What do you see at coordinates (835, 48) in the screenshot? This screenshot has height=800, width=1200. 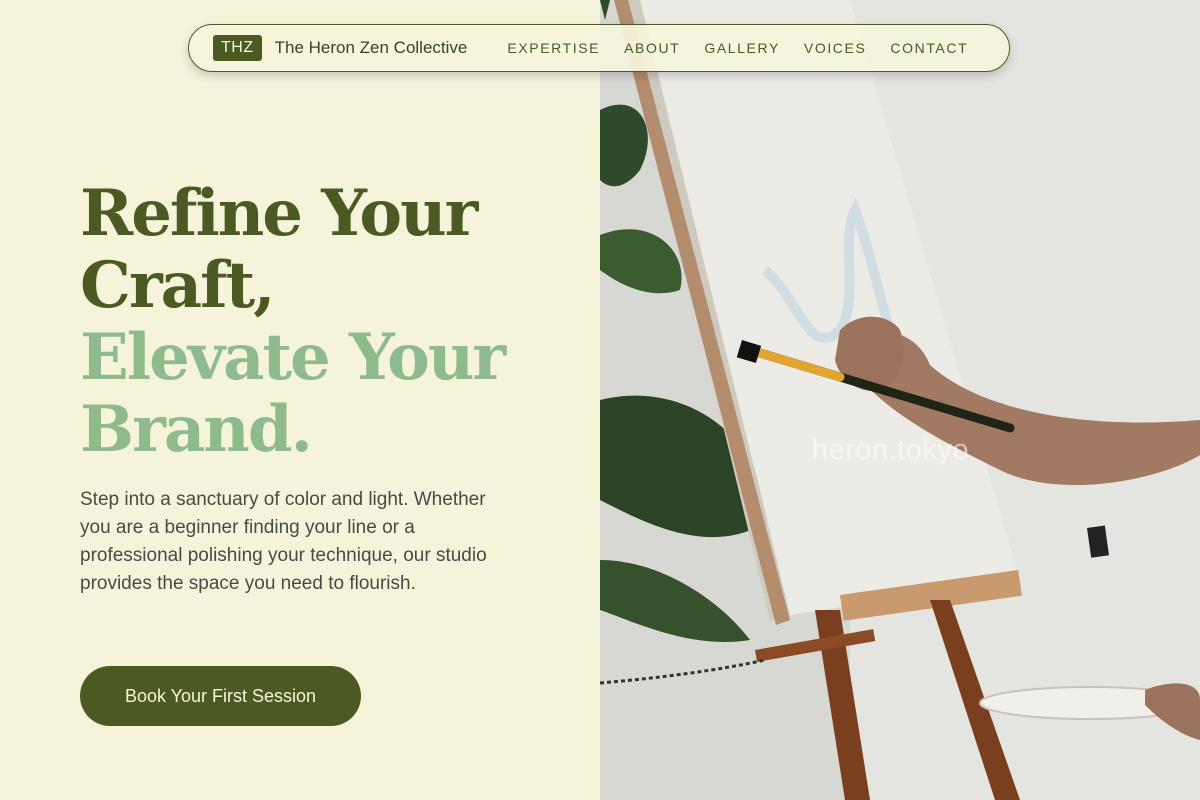 I see `nav-link-voices: VOICES` at bounding box center [835, 48].